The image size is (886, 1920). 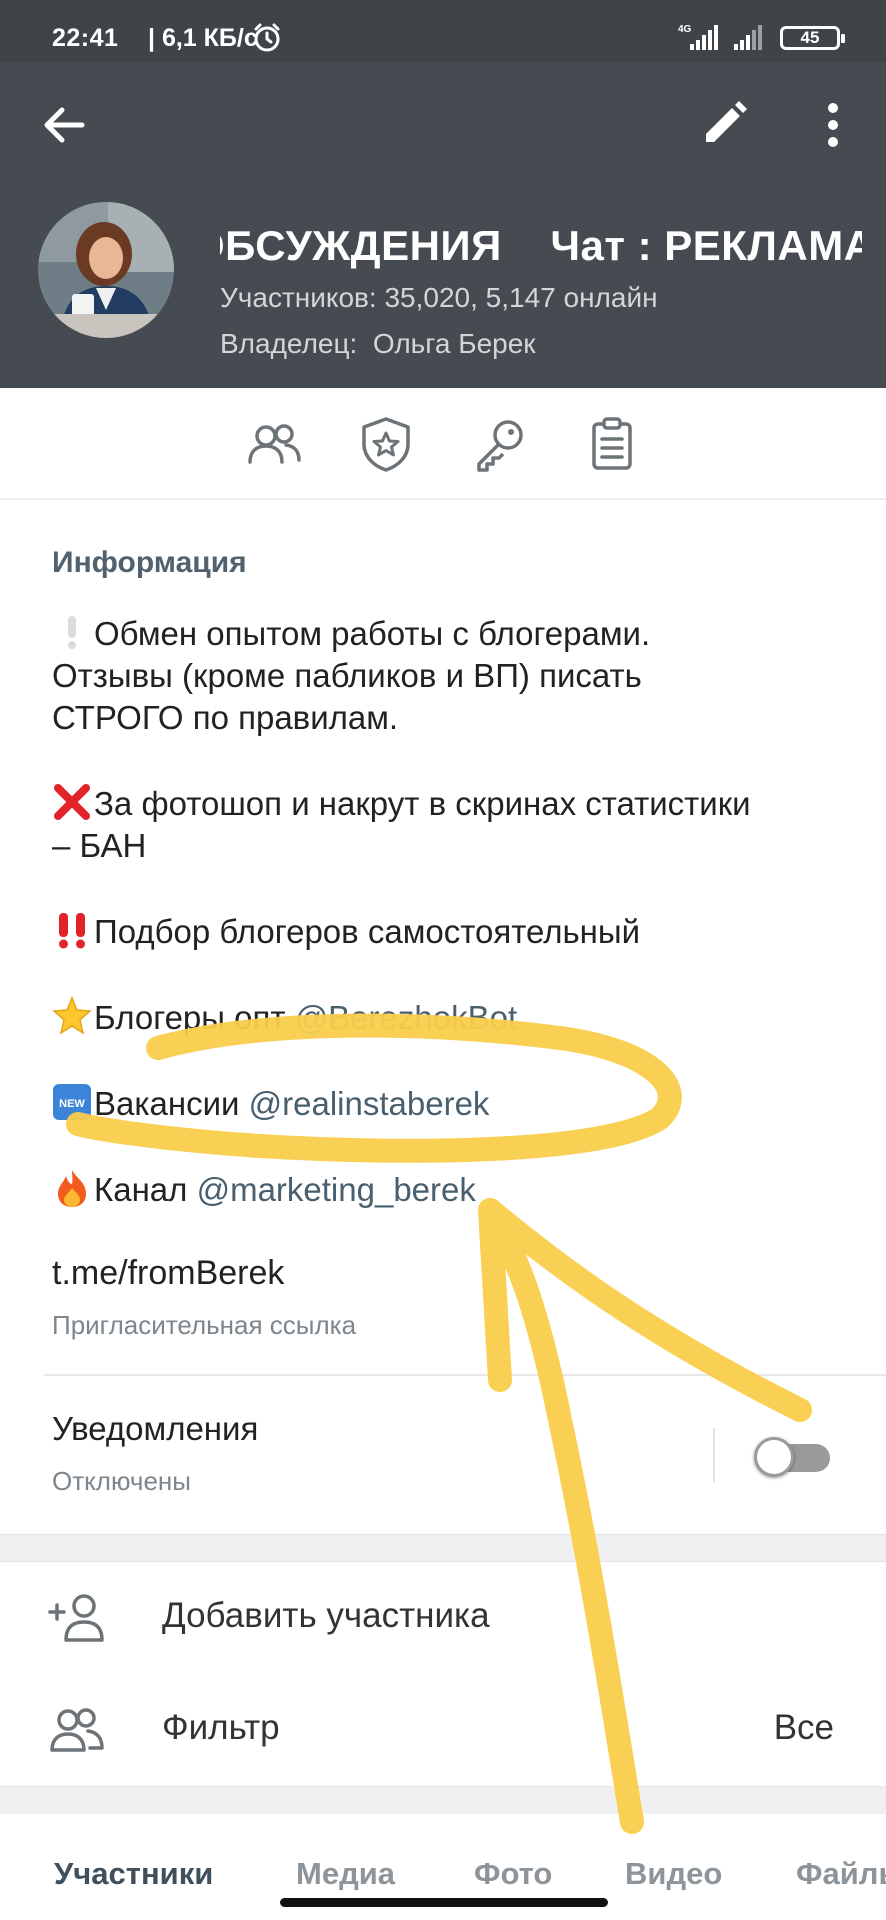 What do you see at coordinates (443, 1731) in the screenshot?
I see `filter-row: Фильтр Все` at bounding box center [443, 1731].